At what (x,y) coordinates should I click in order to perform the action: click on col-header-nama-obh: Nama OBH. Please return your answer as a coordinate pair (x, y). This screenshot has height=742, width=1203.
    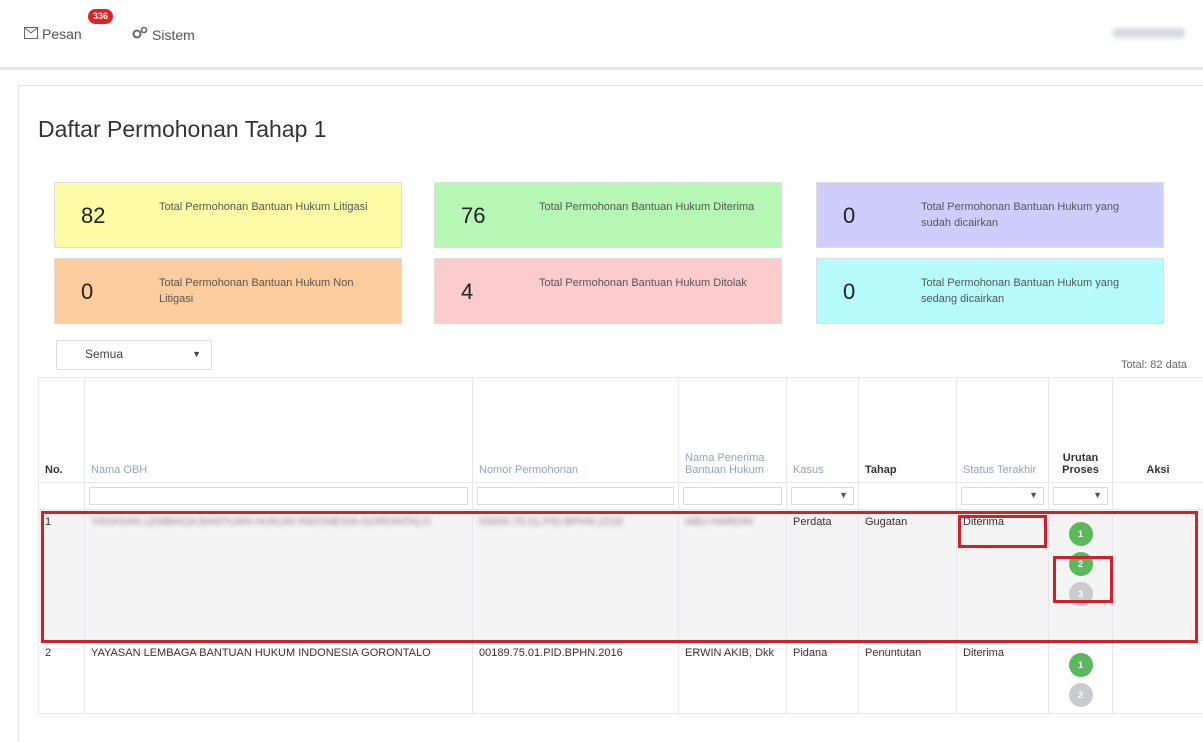
    Looking at the image, I should click on (279, 430).